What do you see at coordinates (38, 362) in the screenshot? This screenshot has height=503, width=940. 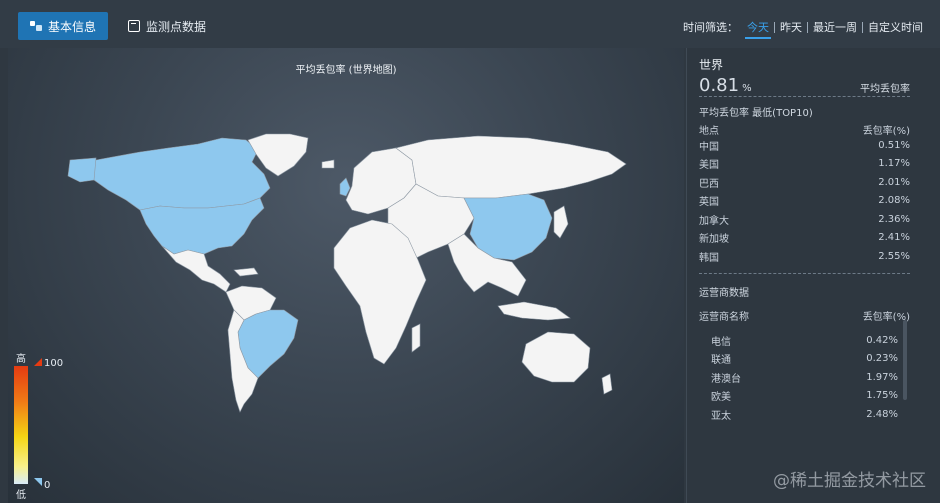 I see `legend-max-handle` at bounding box center [38, 362].